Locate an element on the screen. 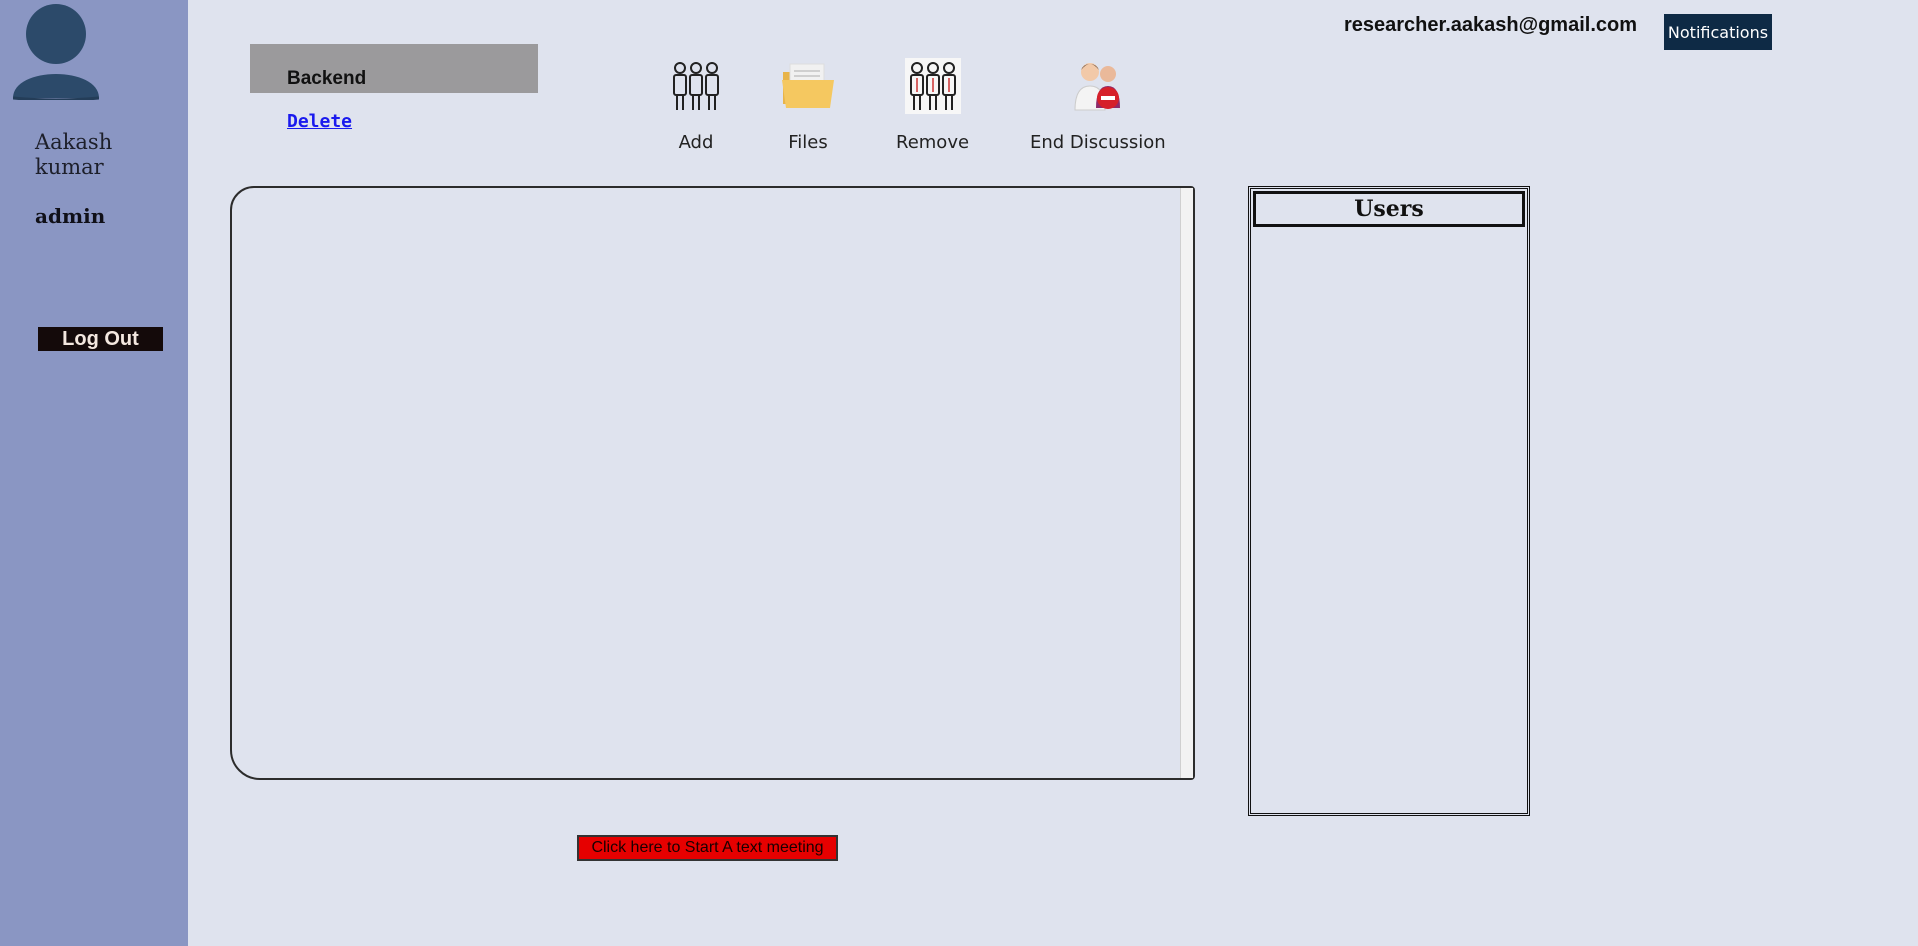 This screenshot has height=946, width=1918. chat-scrollbar is located at coordinates (1186, 483).